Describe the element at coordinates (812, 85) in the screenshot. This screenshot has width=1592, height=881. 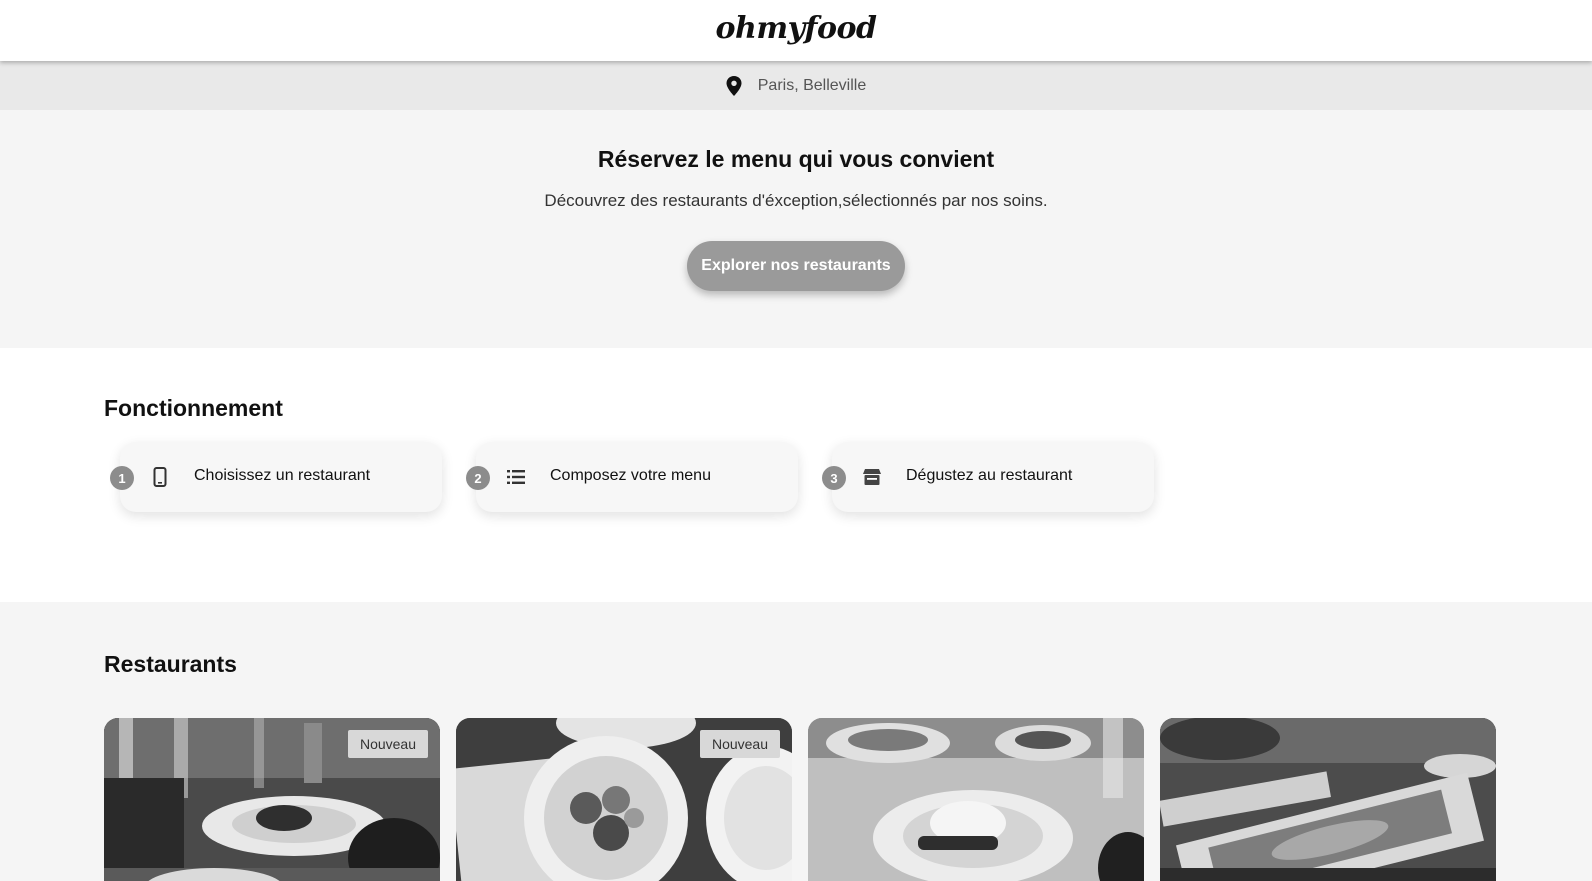
I see `location-text: Paris, Belleville` at that location.